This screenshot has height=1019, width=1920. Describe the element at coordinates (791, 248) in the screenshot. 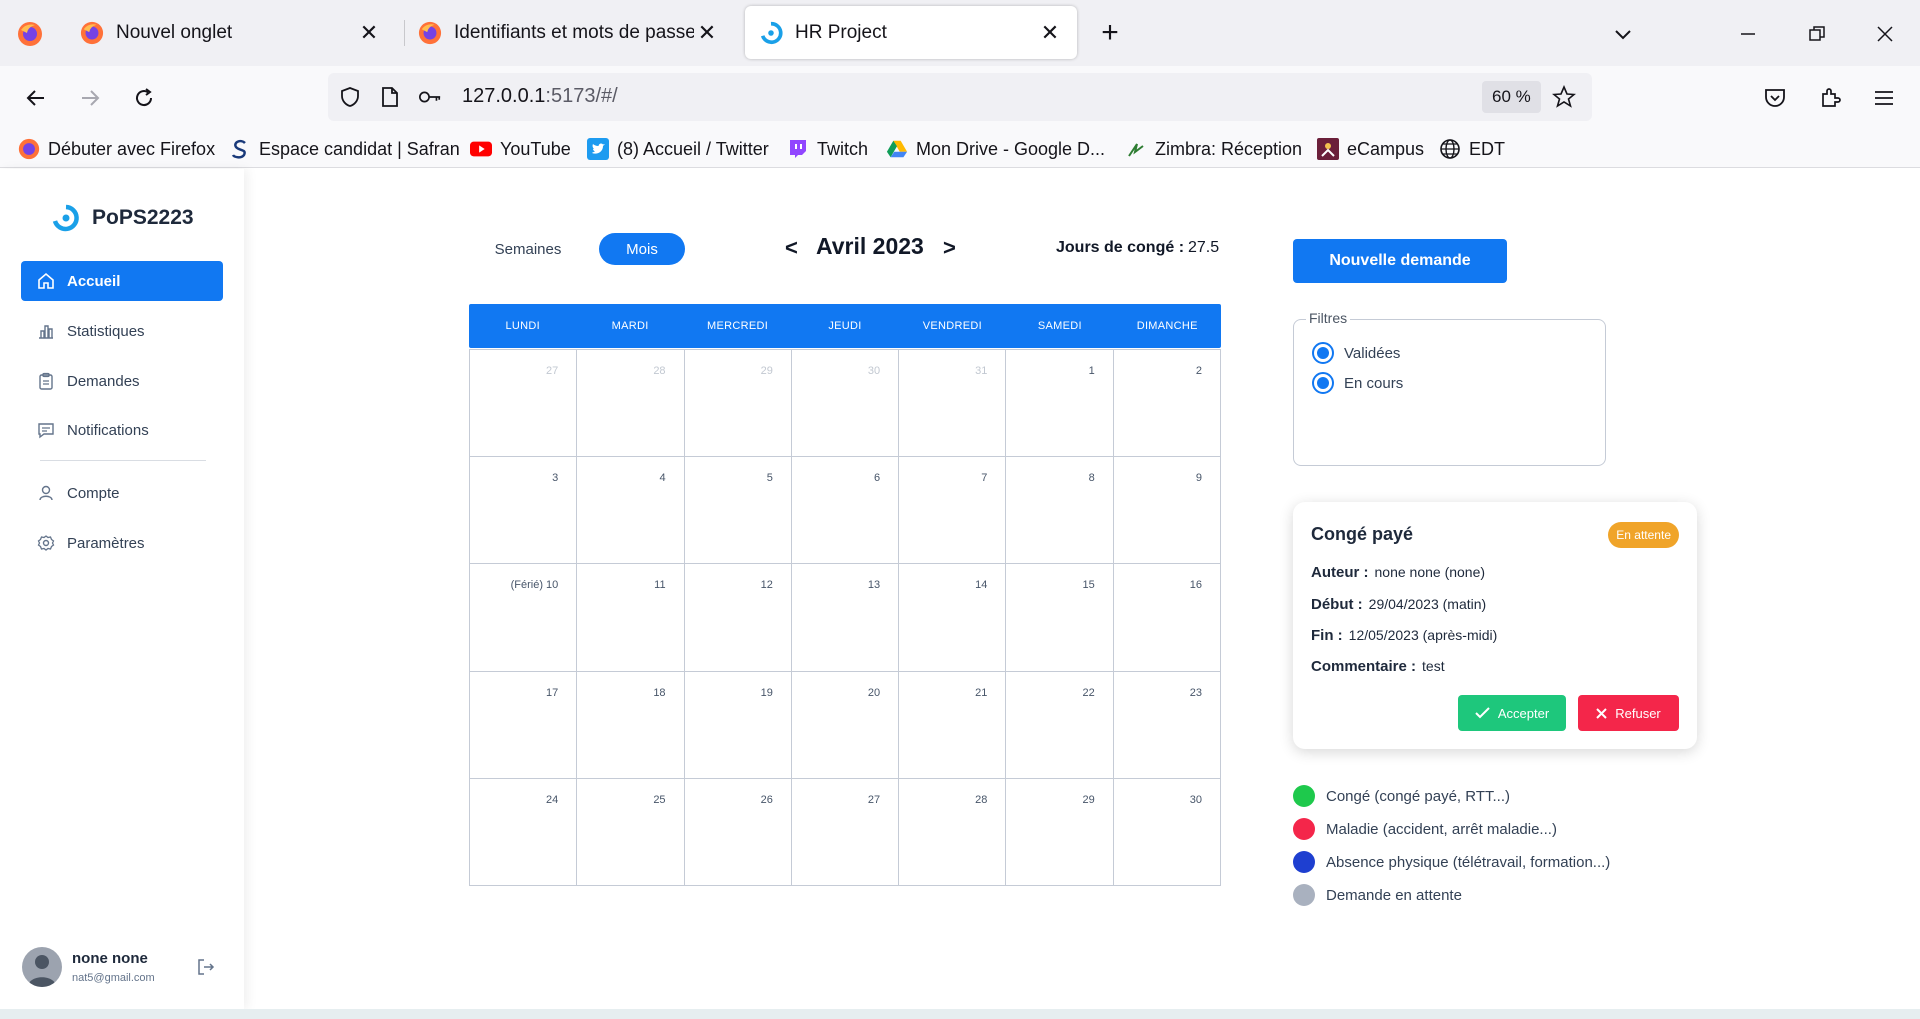

I see `prev-month-button: <` at that location.